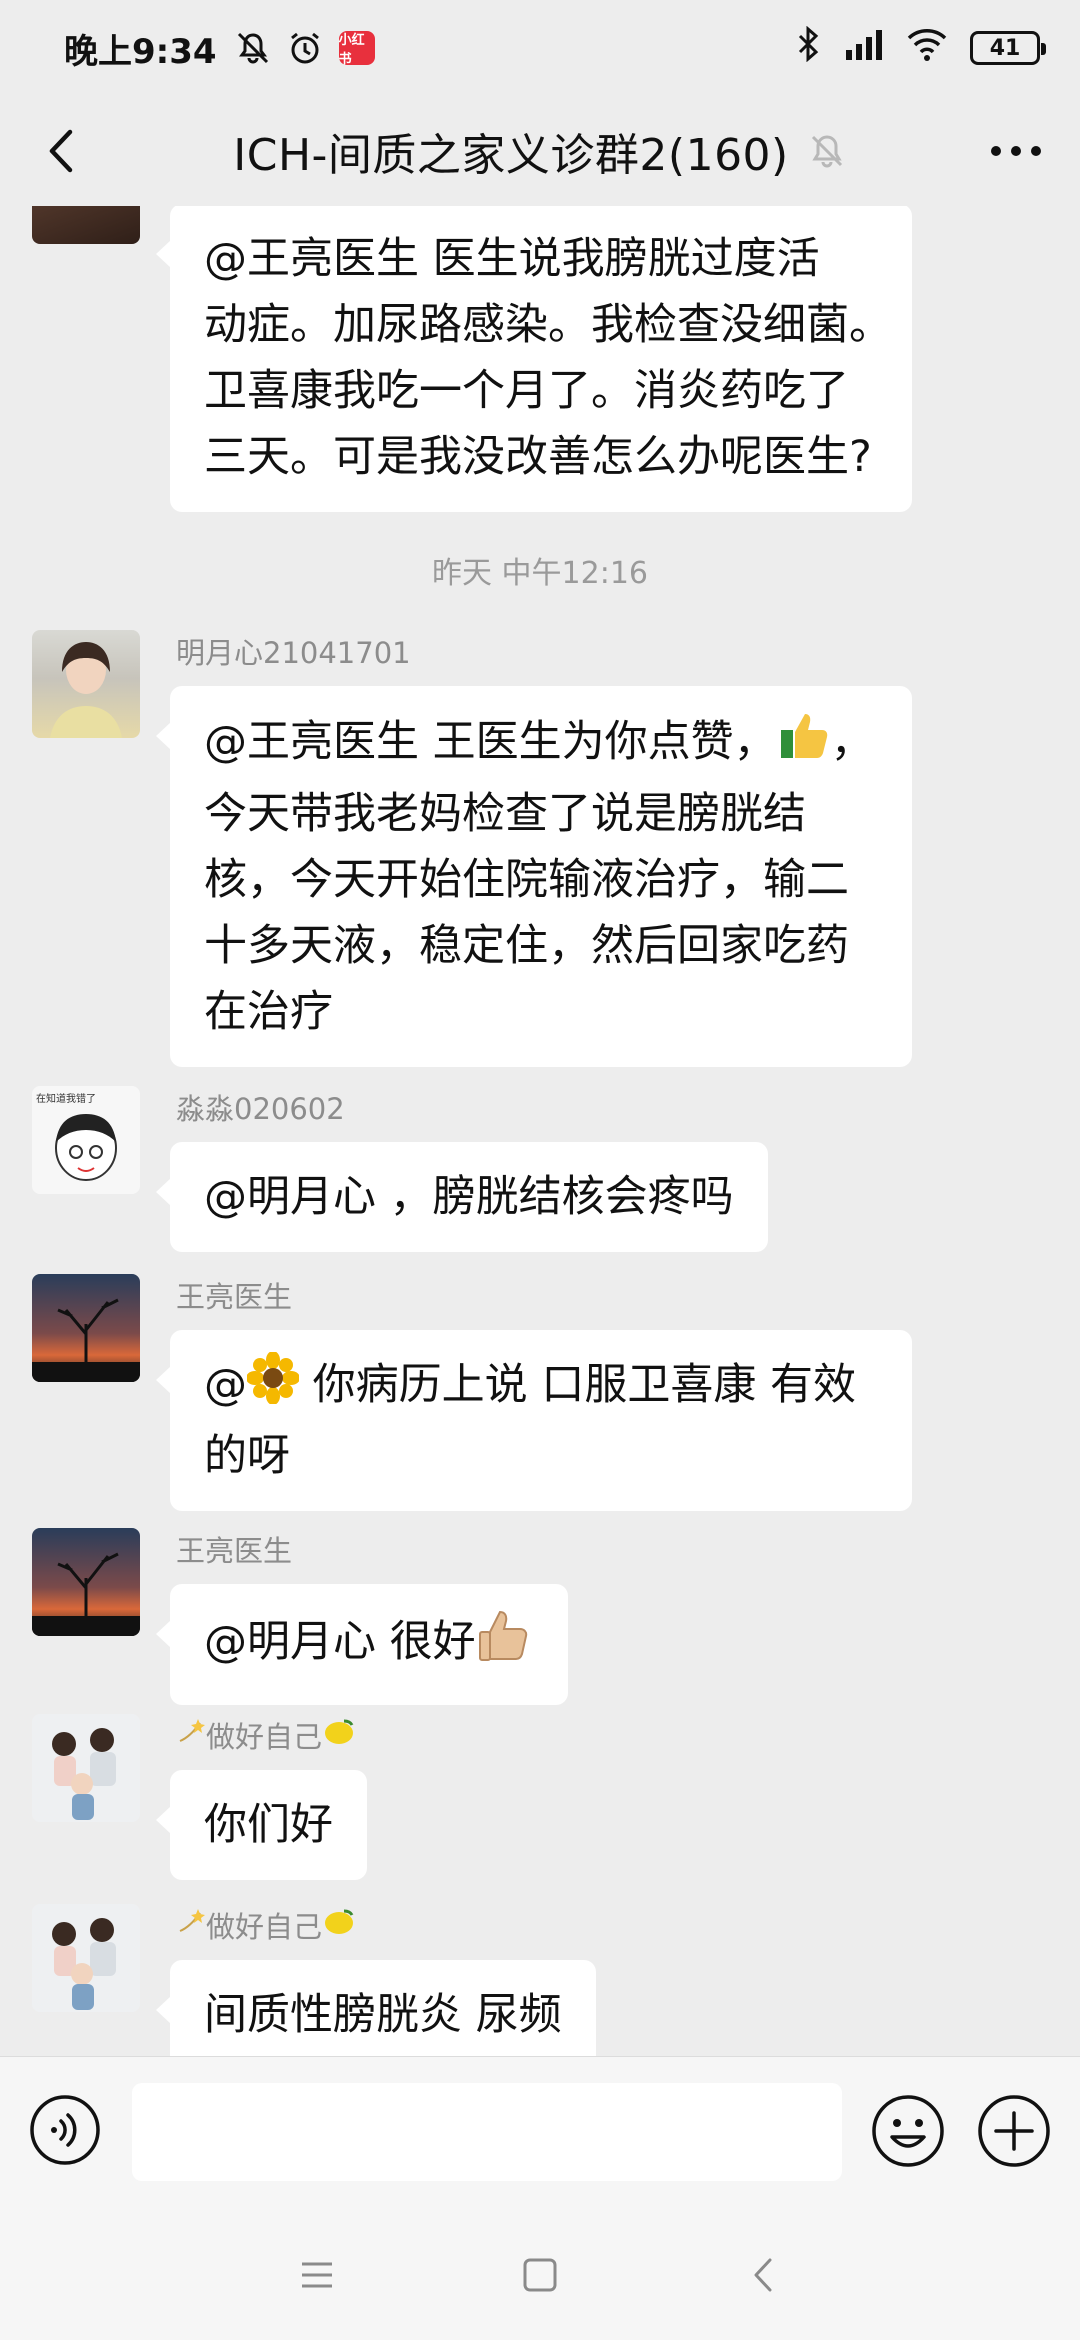 The height and width of the screenshot is (2340, 1080). Describe the element at coordinates (852, 742) in the screenshot. I see `message-text: ，` at that location.